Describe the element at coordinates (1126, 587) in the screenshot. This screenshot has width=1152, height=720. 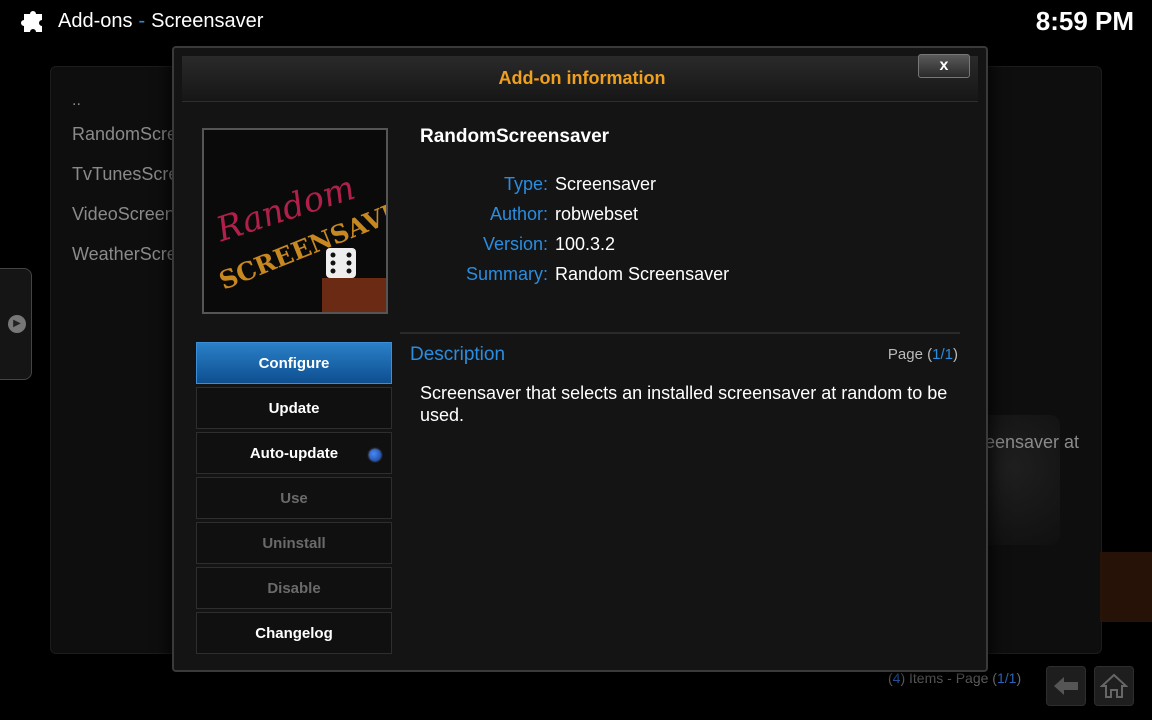
I see `background-decoration` at that location.